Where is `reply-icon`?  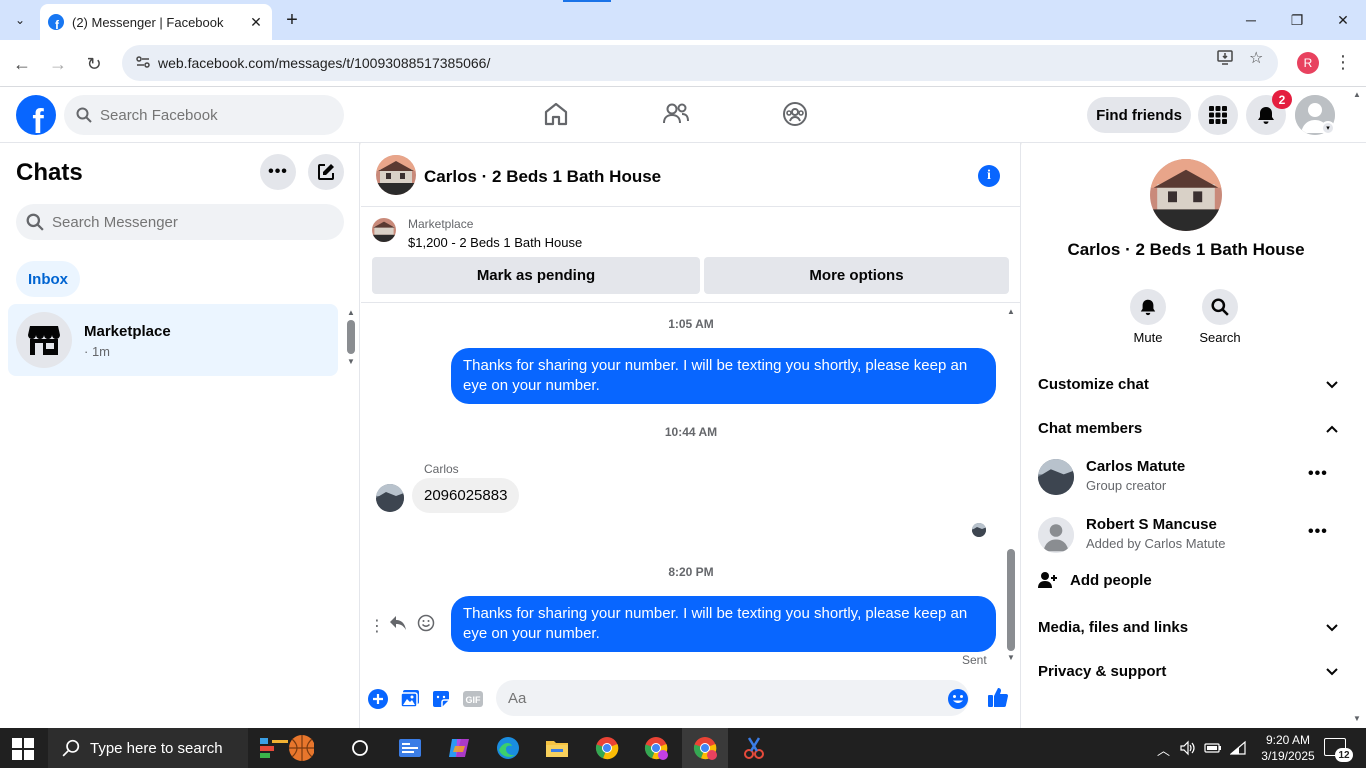 reply-icon is located at coordinates (398, 625).